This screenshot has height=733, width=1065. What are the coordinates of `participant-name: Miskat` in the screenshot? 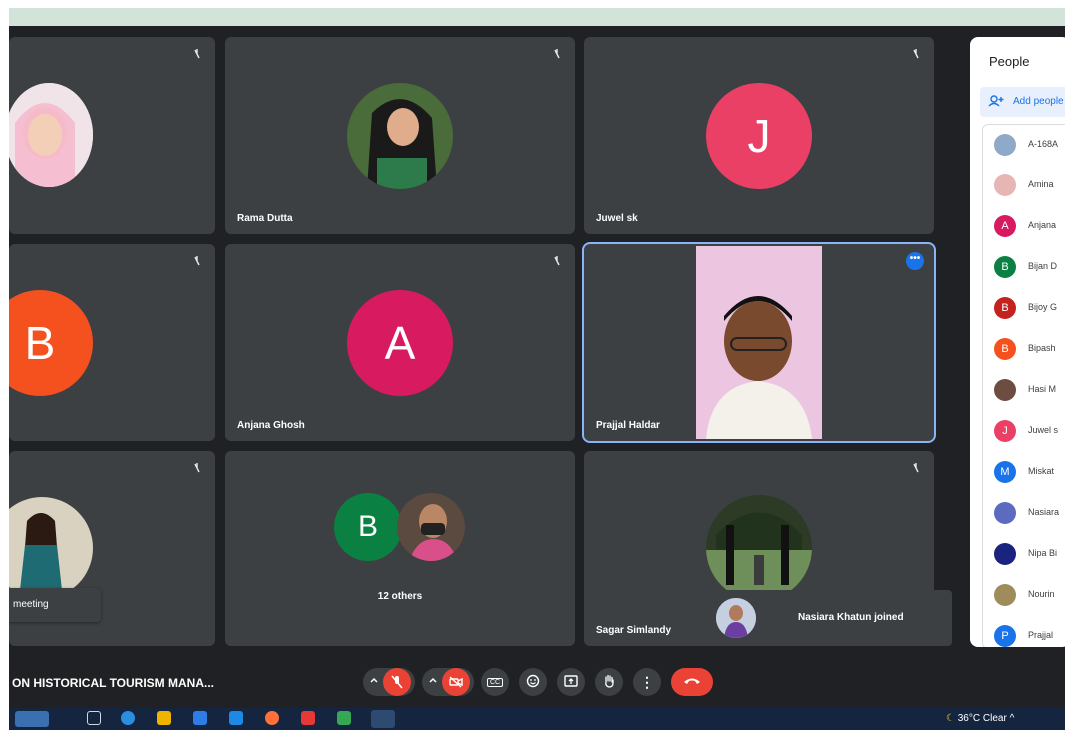 It's located at (1041, 471).